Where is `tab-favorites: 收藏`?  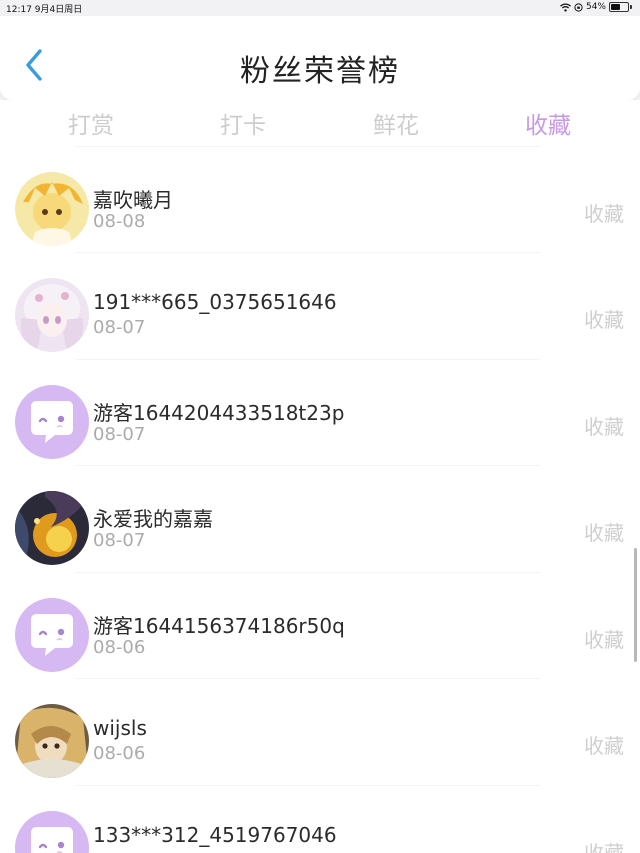 tab-favorites: 收藏 is located at coordinates (548, 123).